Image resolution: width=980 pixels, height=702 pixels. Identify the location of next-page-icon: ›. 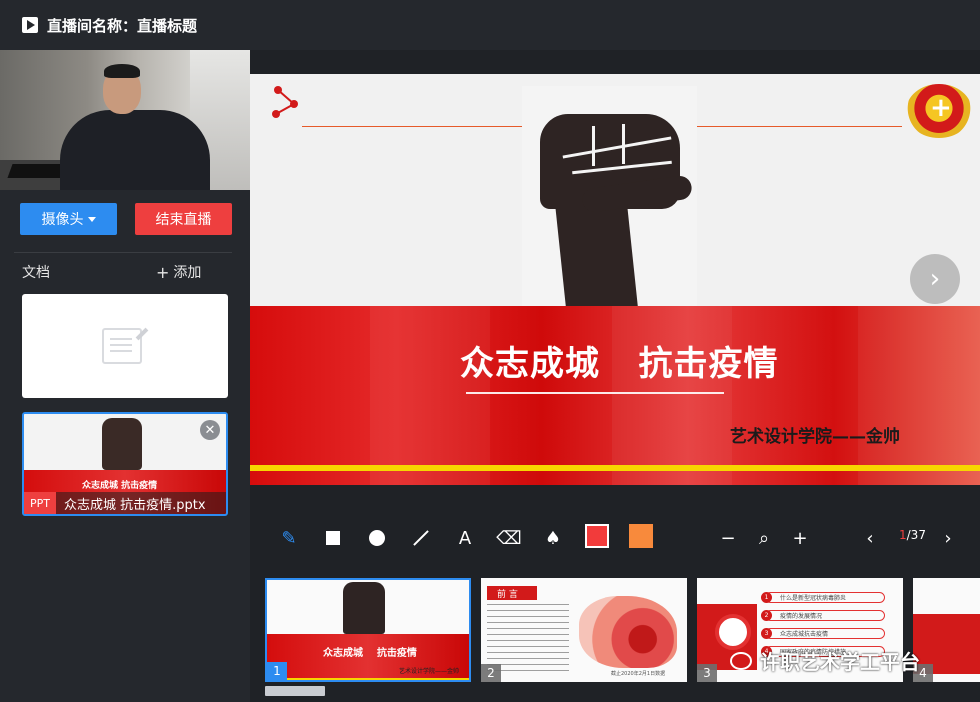
(948, 538).